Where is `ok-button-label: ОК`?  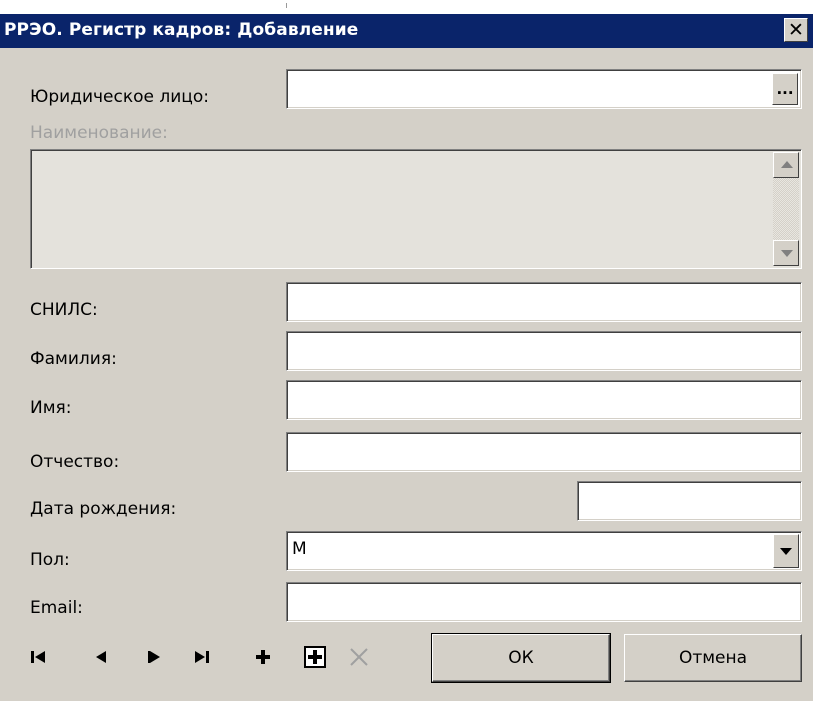 ok-button-label: ОК is located at coordinates (521, 658).